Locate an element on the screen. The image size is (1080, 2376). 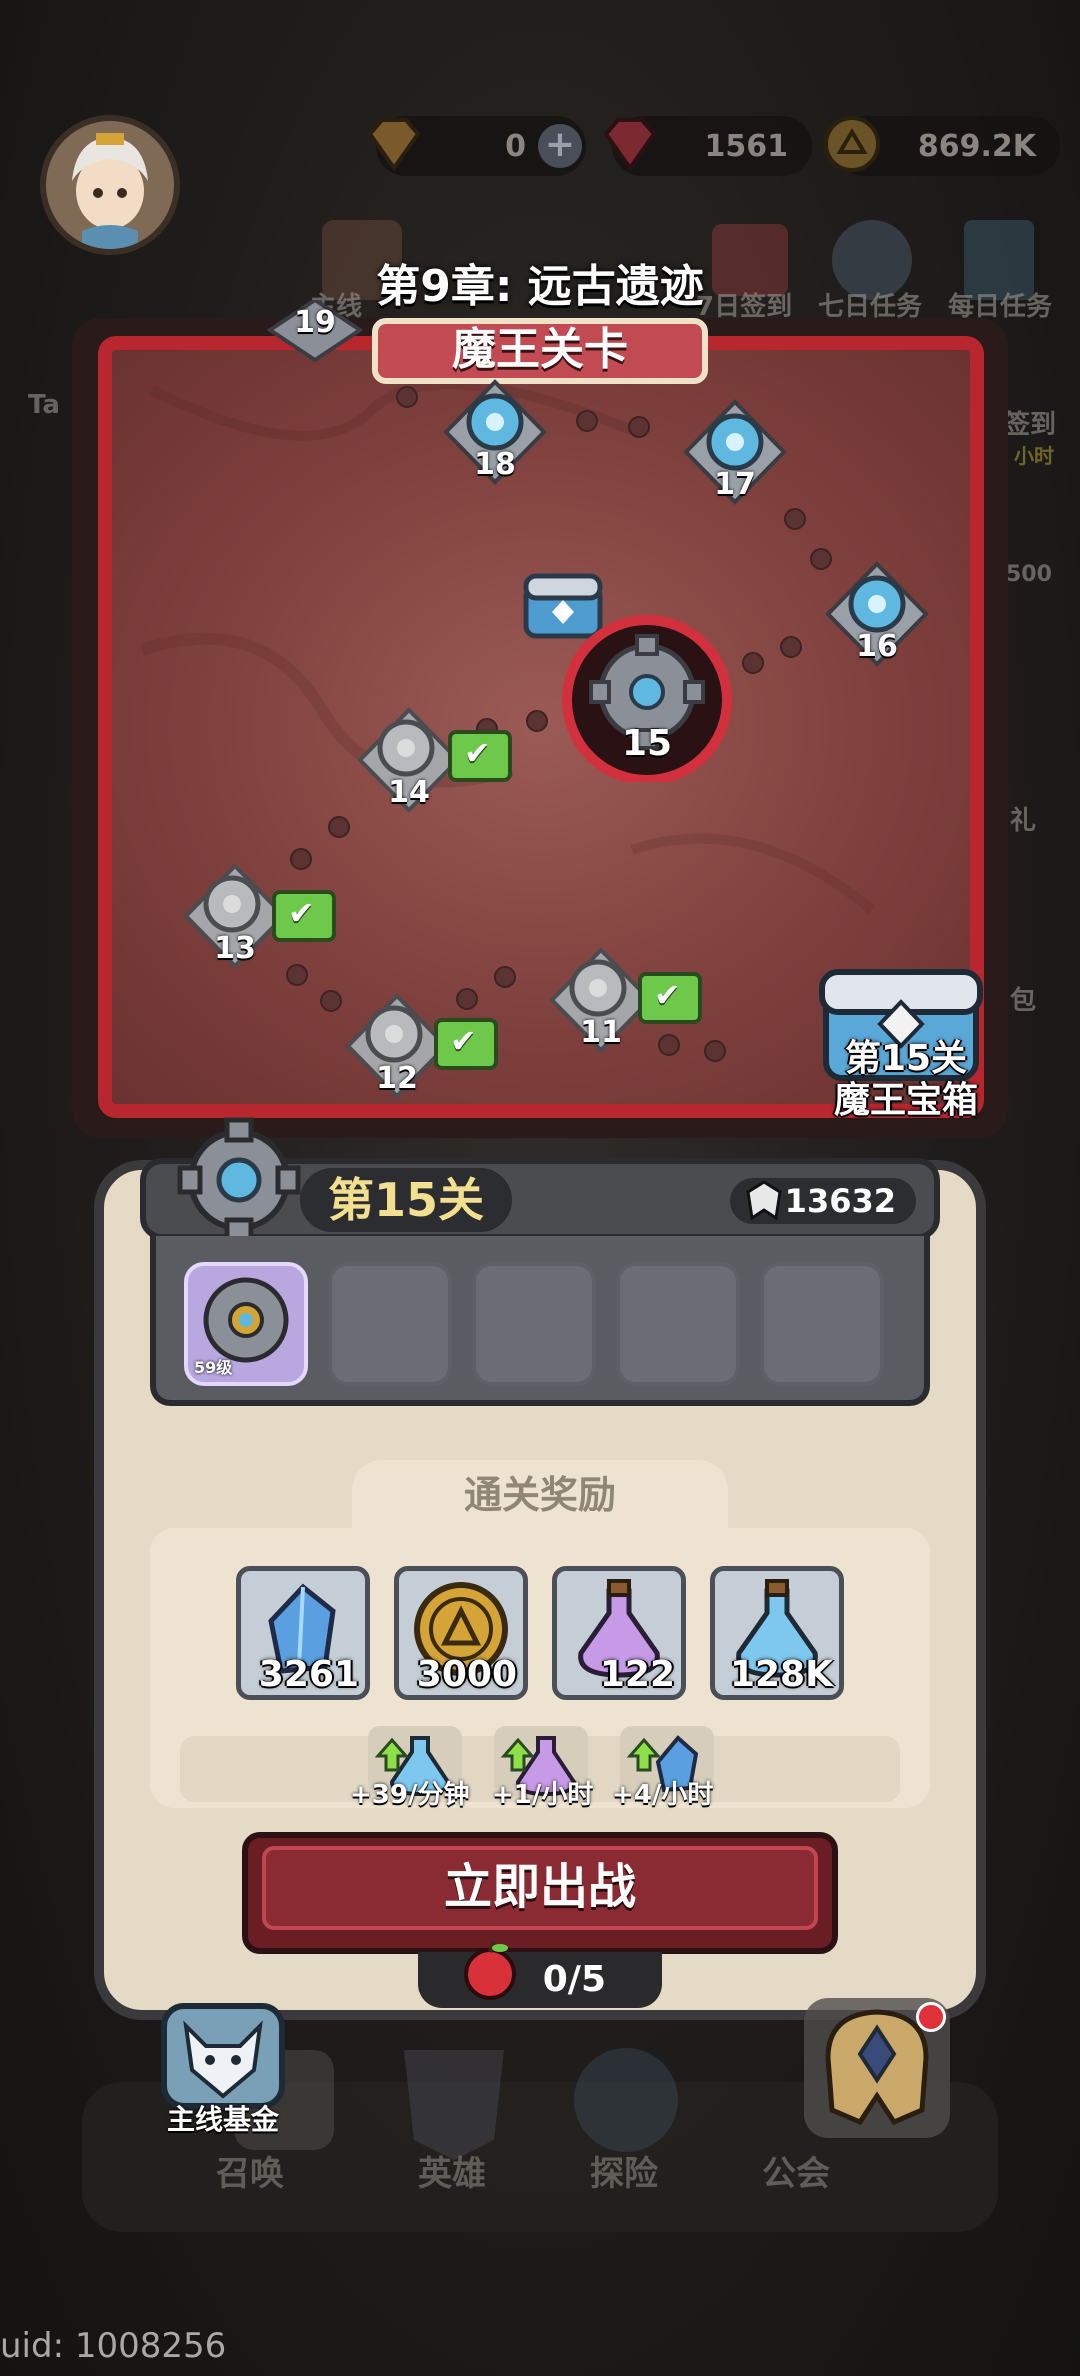
reward-item-blue-potion: 128K is located at coordinates (777, 1633).